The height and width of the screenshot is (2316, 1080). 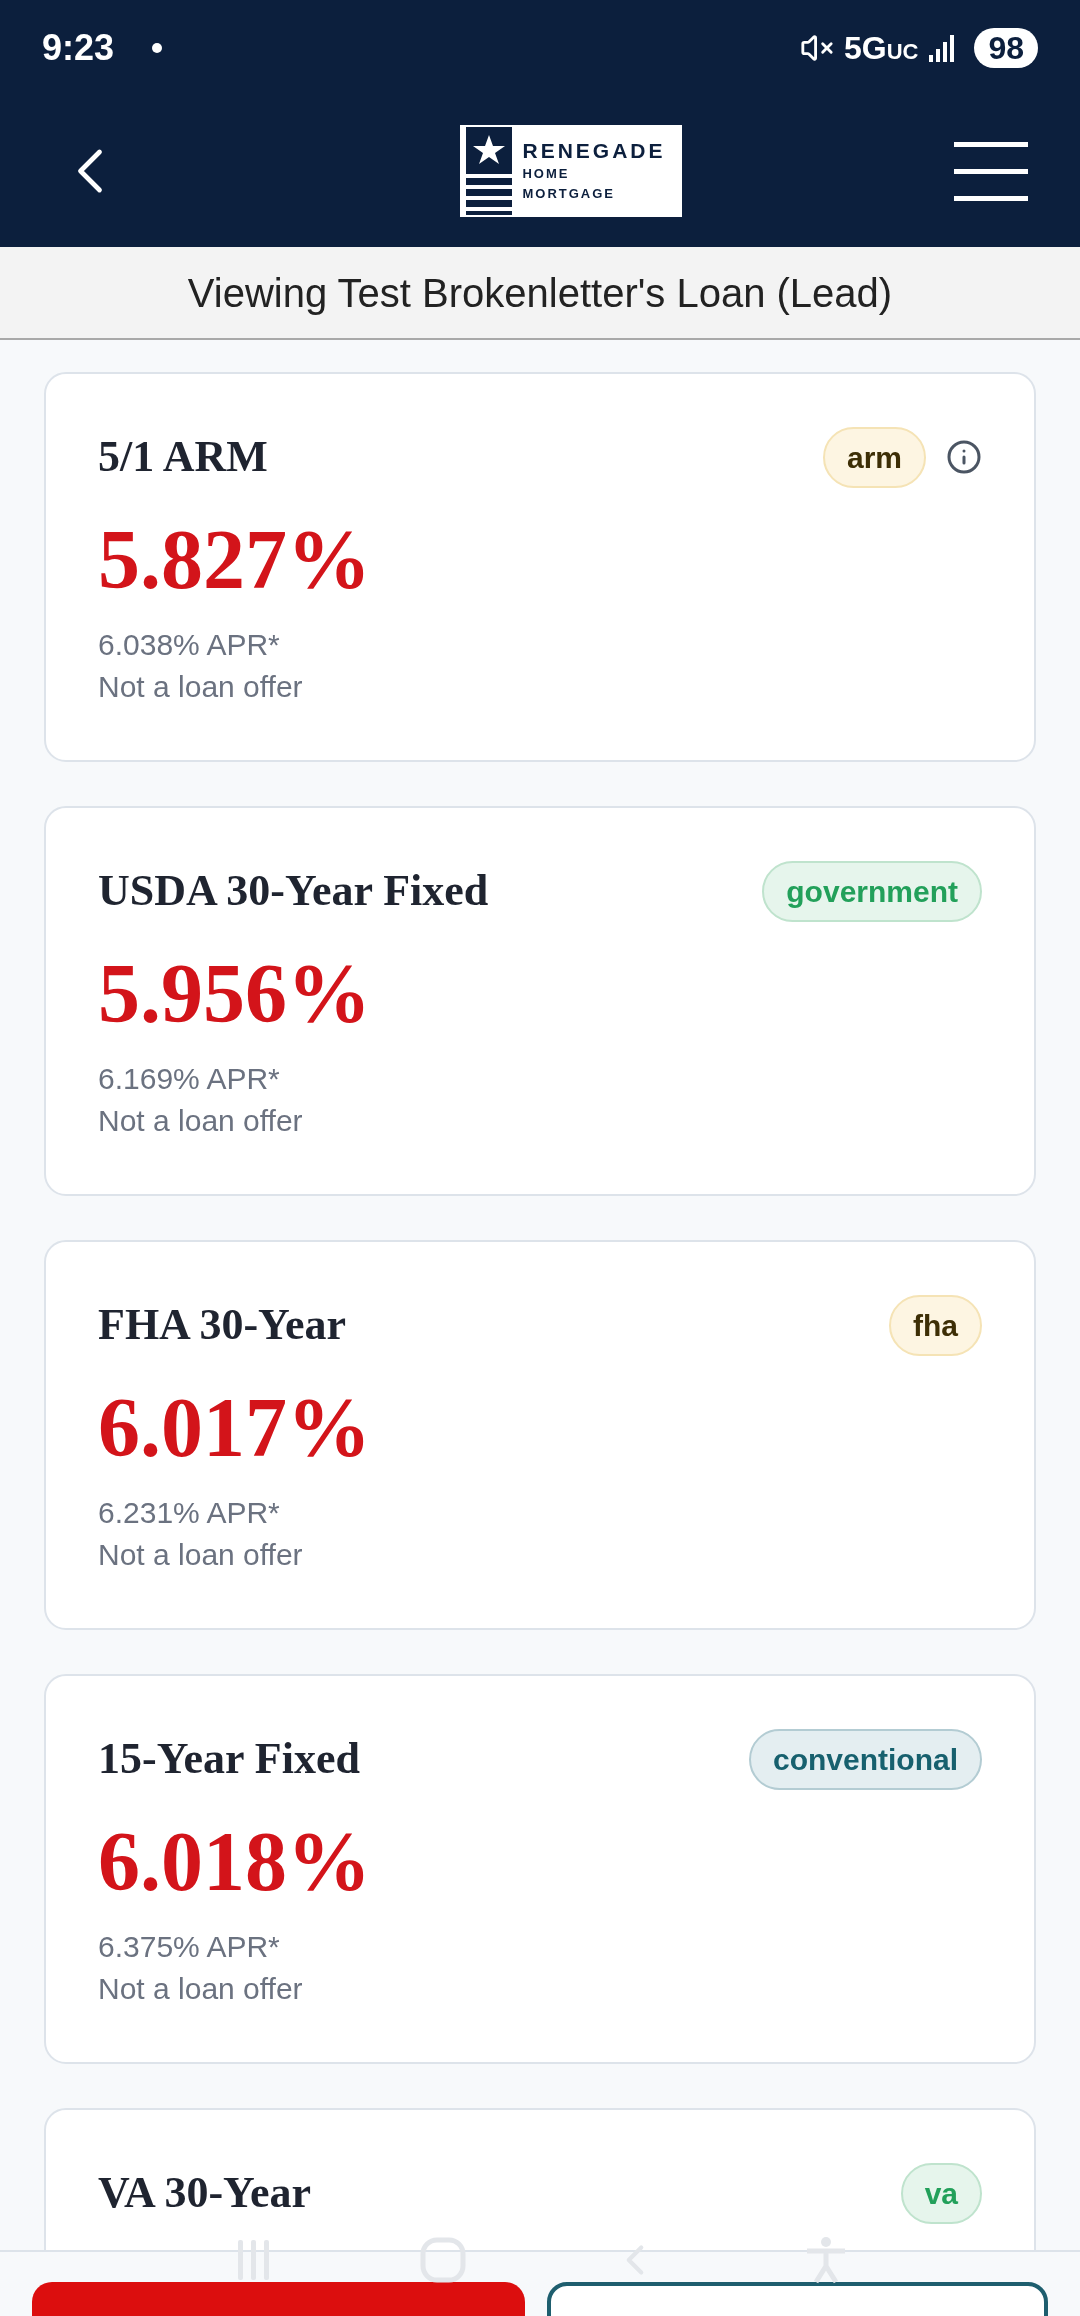 I want to click on home-icon, so click(x=443, y=2260).